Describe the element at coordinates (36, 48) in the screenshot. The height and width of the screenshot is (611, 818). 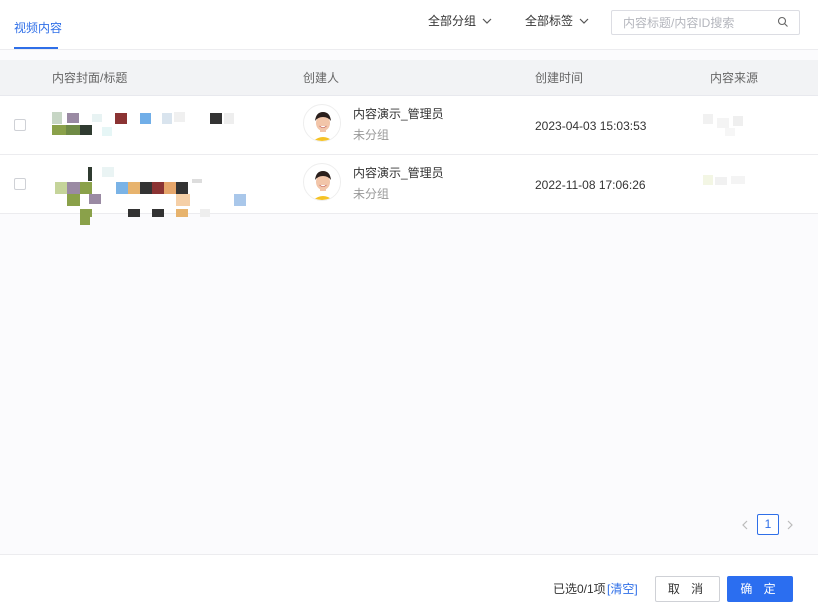
I see `tab-active-underline` at that location.